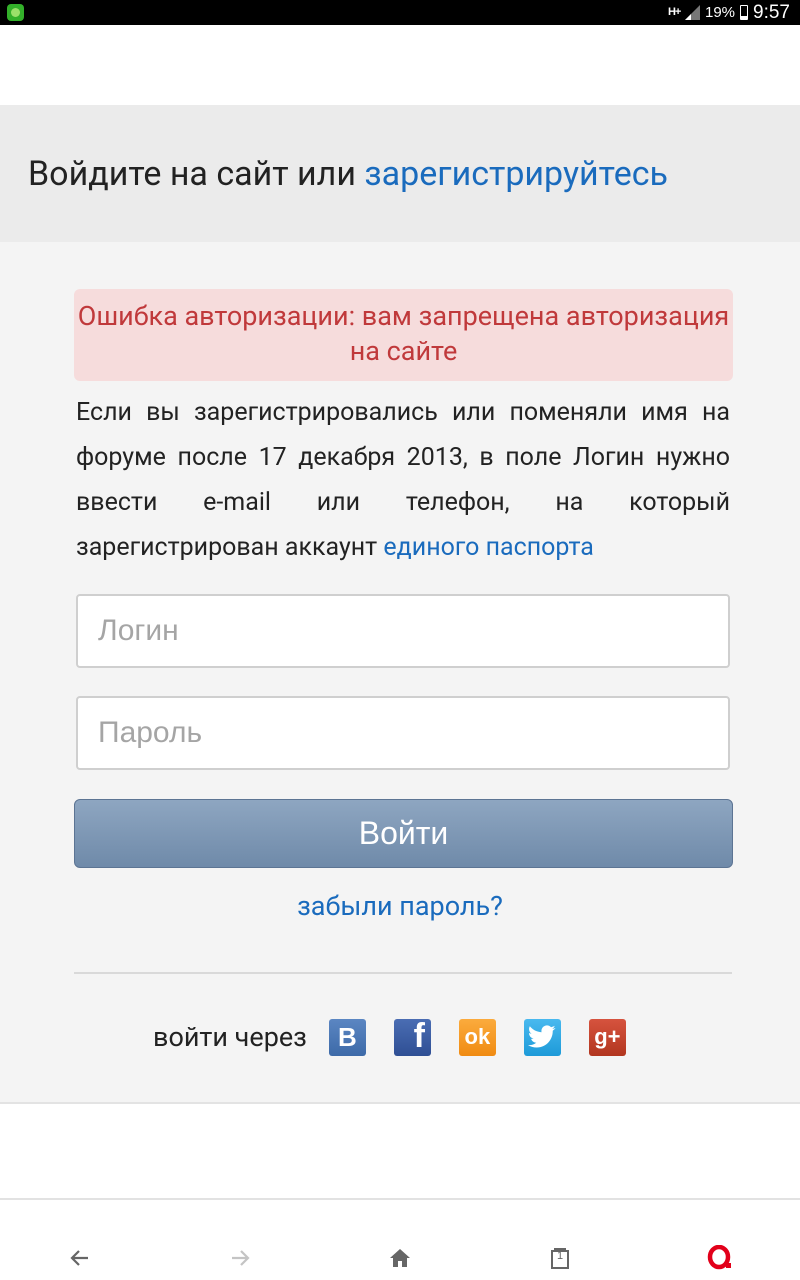 The image size is (800, 1280). What do you see at coordinates (15, 12) in the screenshot?
I see `app-notification-icon` at bounding box center [15, 12].